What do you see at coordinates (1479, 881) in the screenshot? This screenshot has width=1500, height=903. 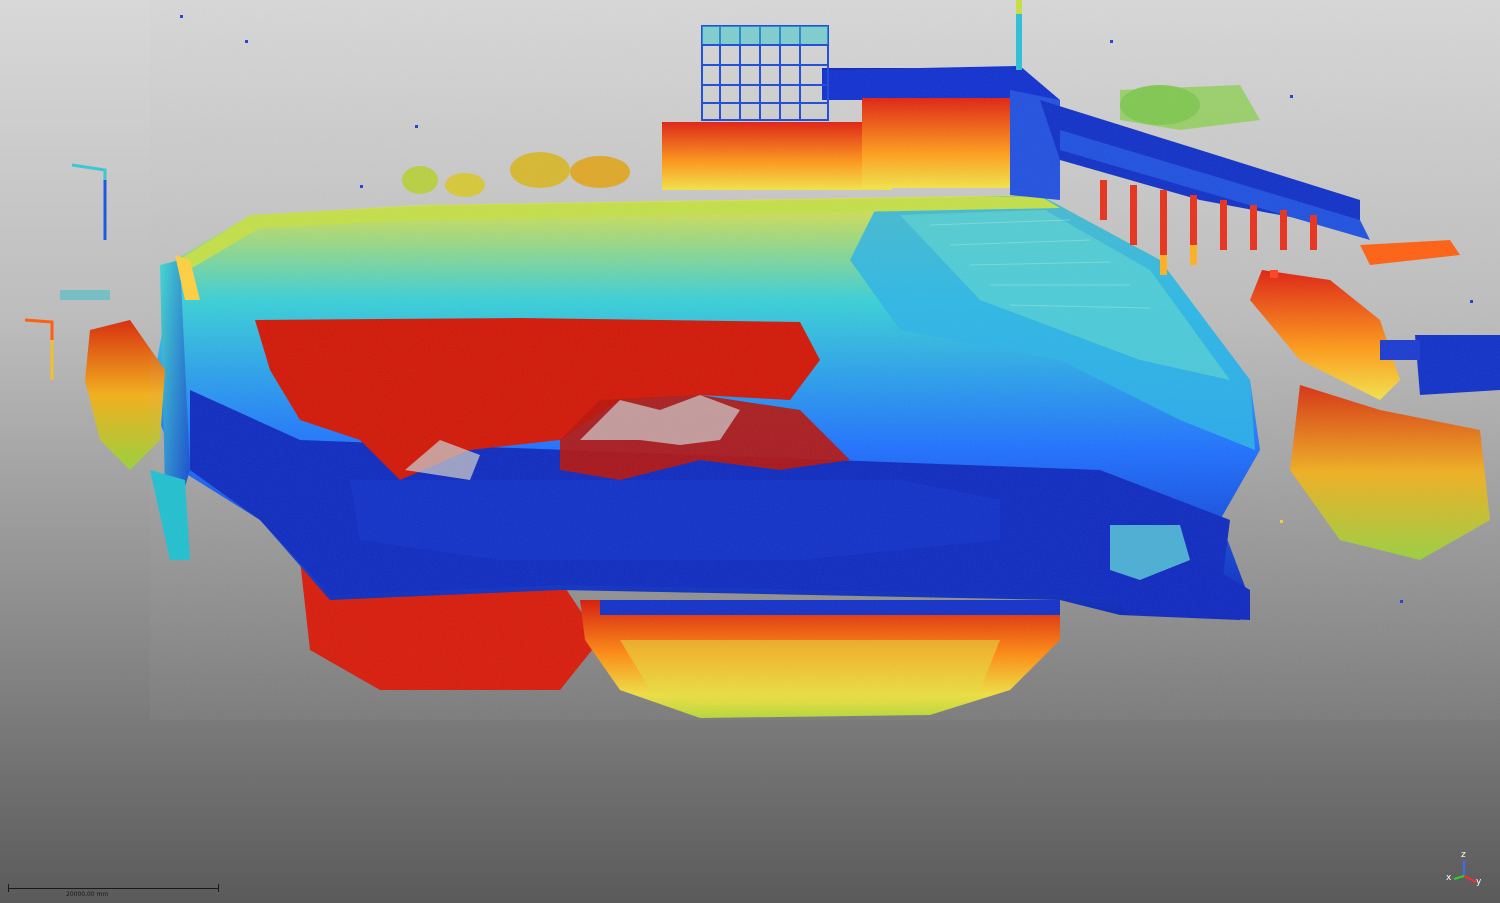 I see `y-axis-label: y` at bounding box center [1479, 881].